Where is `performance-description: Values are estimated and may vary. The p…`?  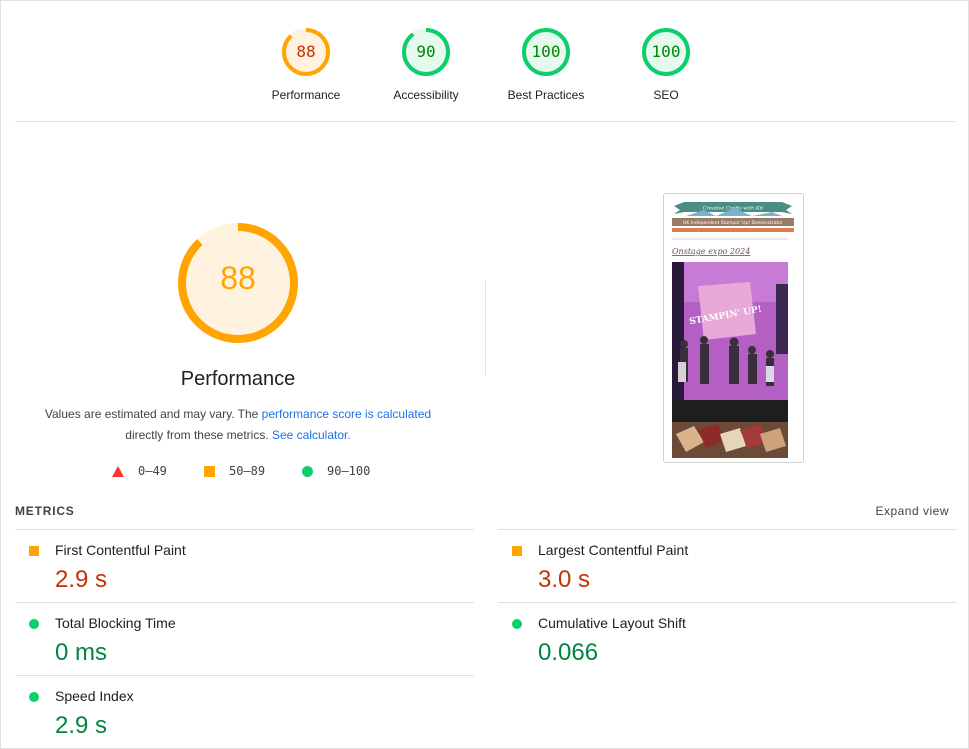 performance-description: Values are estimated and may vary. The p… is located at coordinates (238, 425).